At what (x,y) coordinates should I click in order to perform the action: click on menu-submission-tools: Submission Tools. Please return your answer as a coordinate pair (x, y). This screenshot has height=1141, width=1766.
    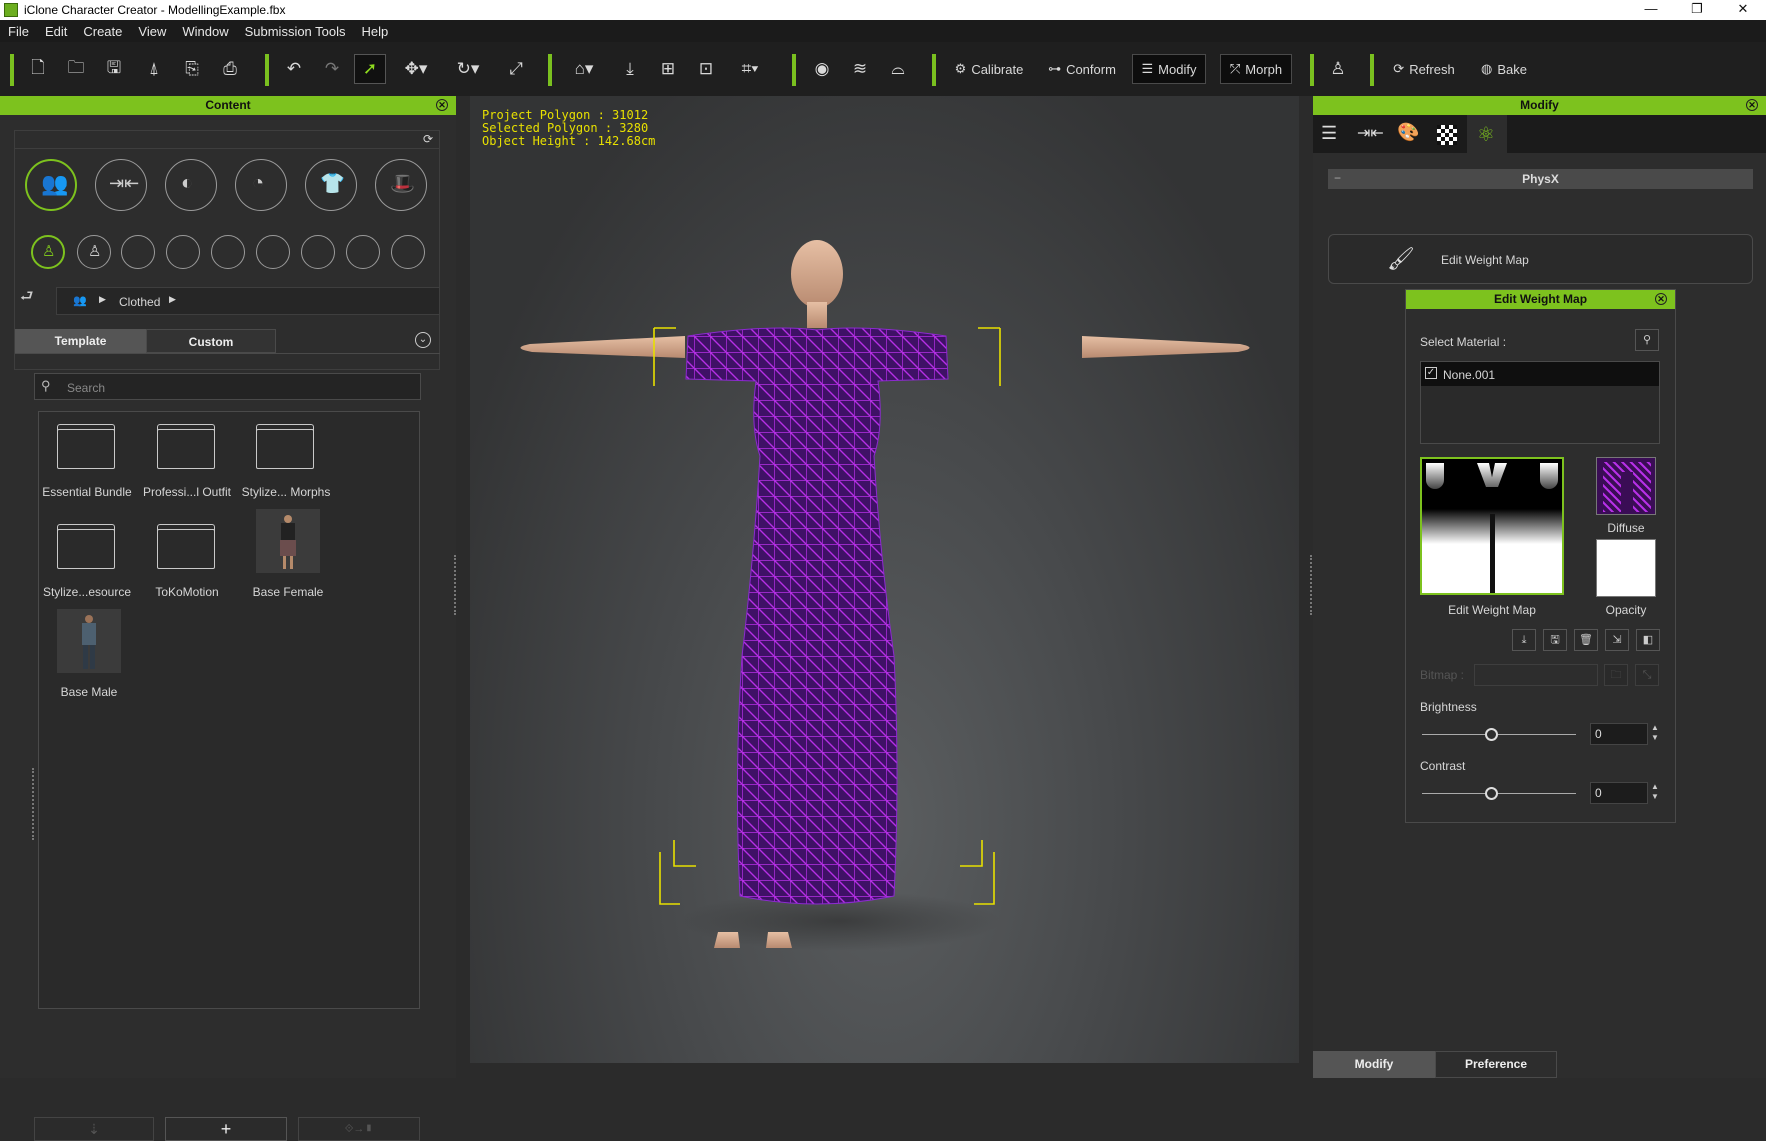
    Looking at the image, I should click on (295, 31).